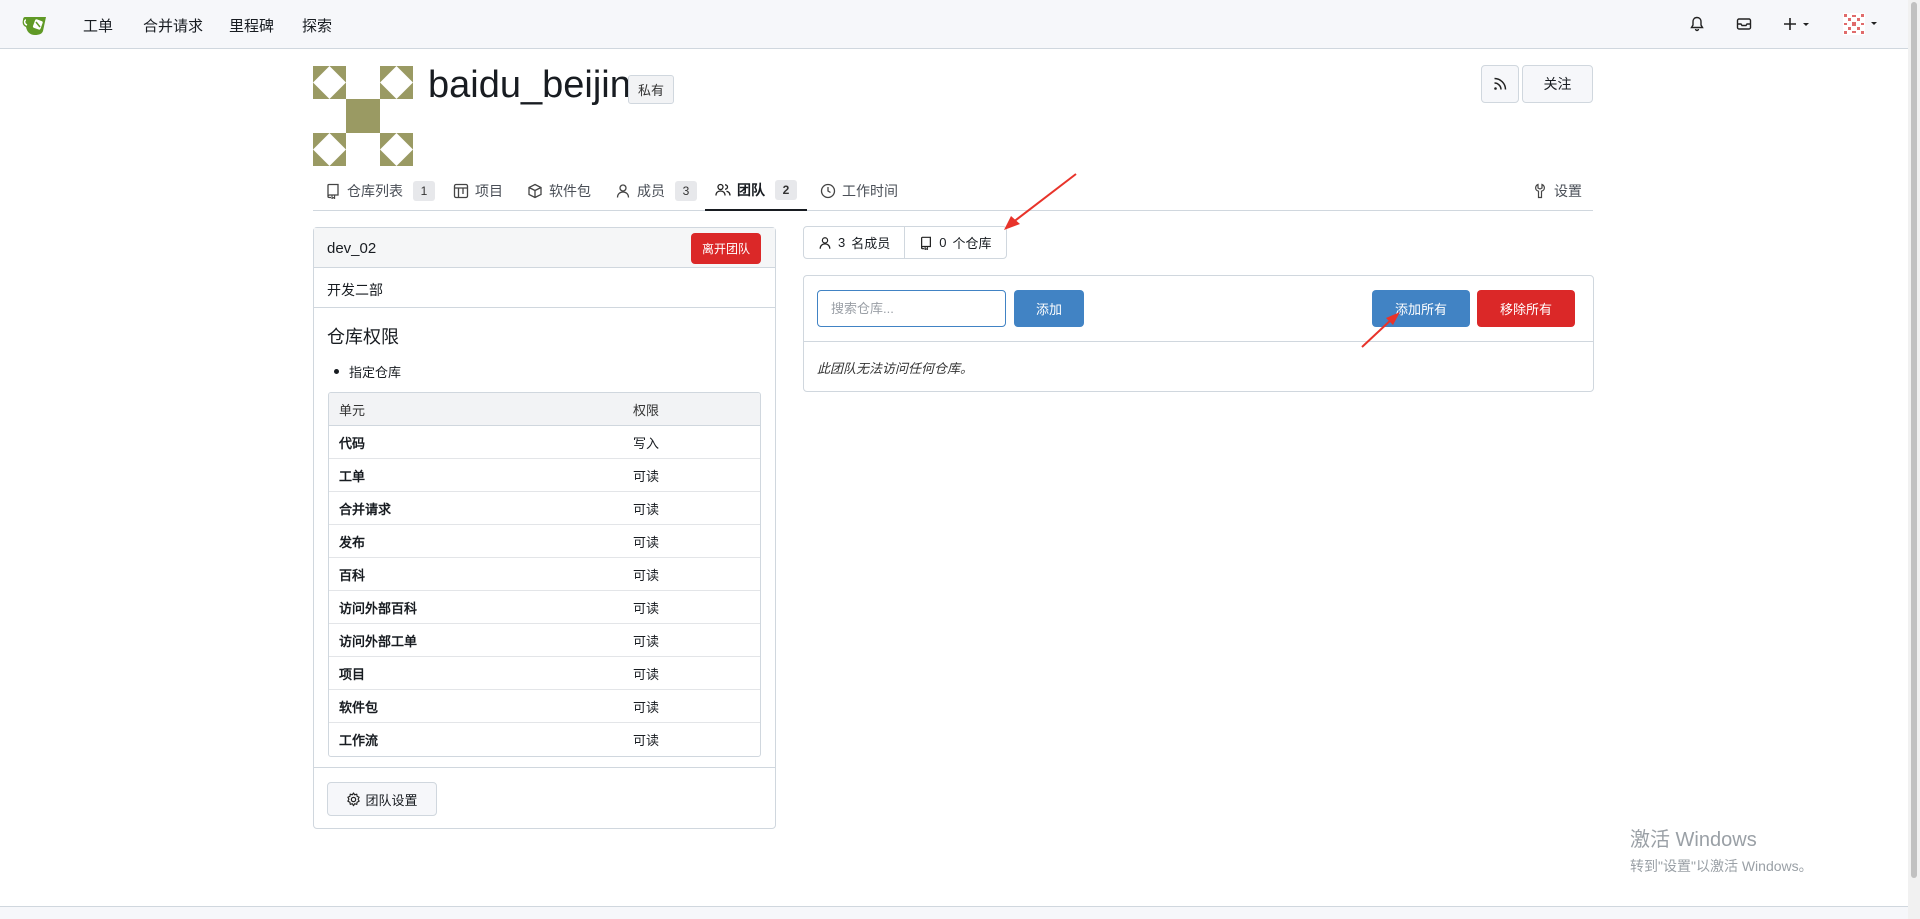 The image size is (1920, 919). What do you see at coordinates (354, 798) in the screenshot?
I see `gear-icon` at bounding box center [354, 798].